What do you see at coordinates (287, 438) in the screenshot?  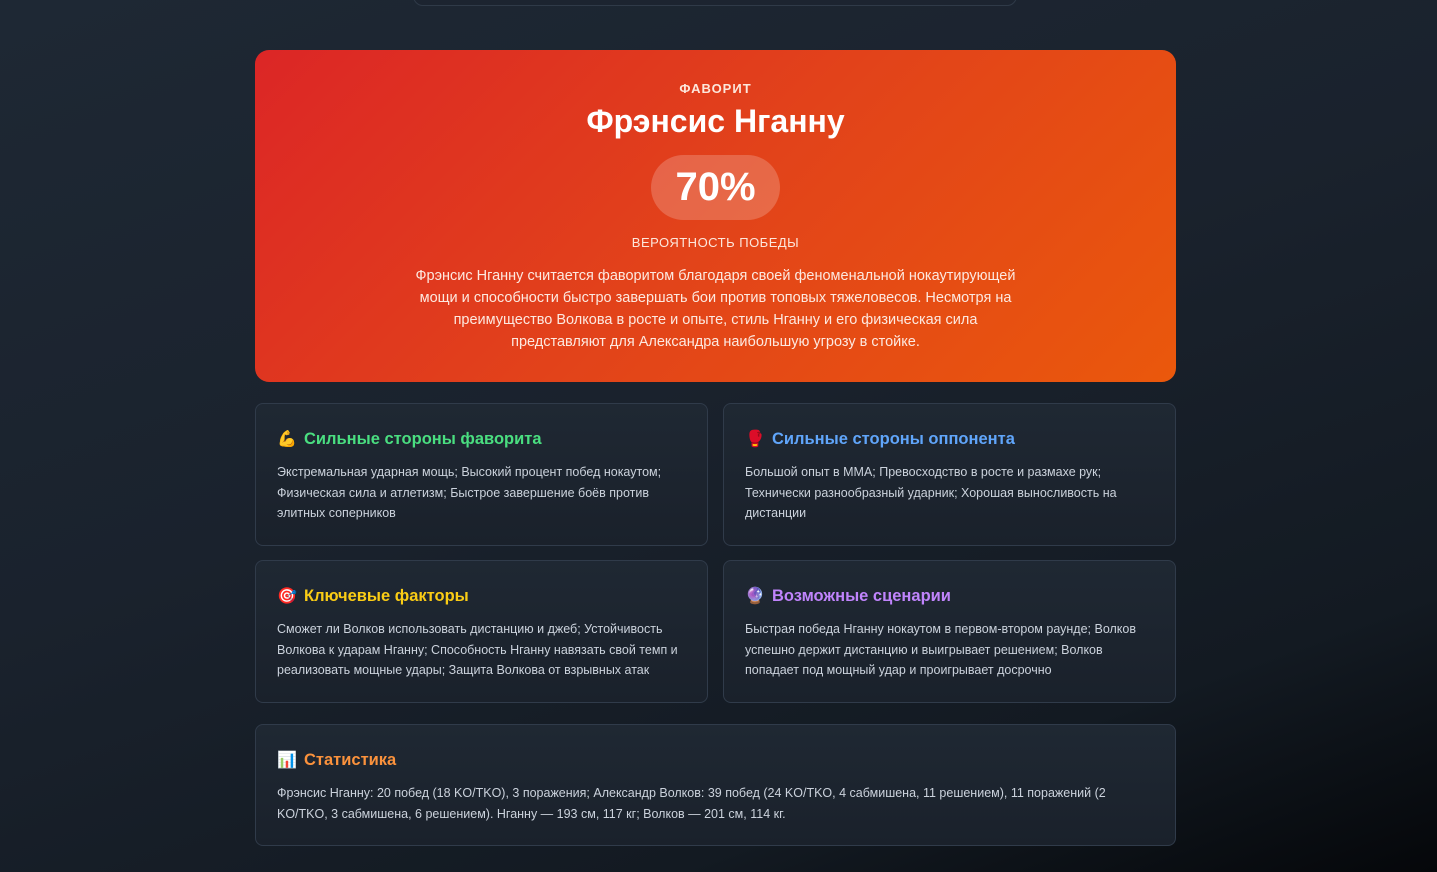 I see `flexed-biceps-icon: 💪` at bounding box center [287, 438].